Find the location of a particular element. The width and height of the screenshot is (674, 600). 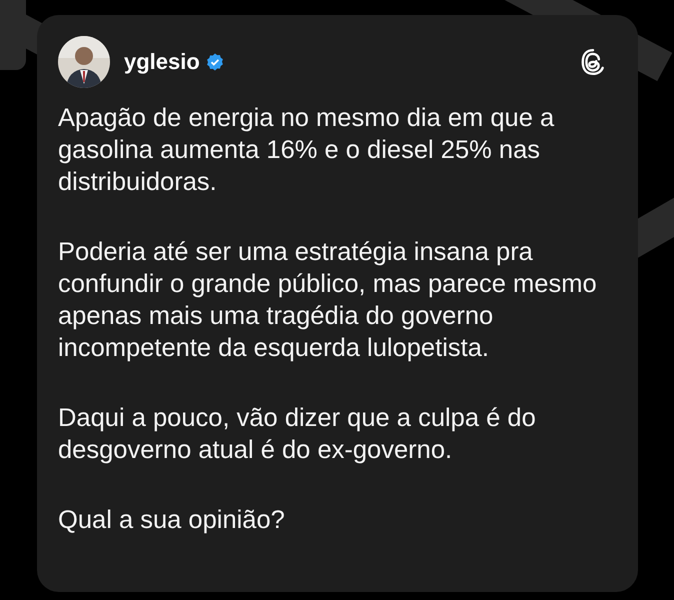

avatar is located at coordinates (84, 62).